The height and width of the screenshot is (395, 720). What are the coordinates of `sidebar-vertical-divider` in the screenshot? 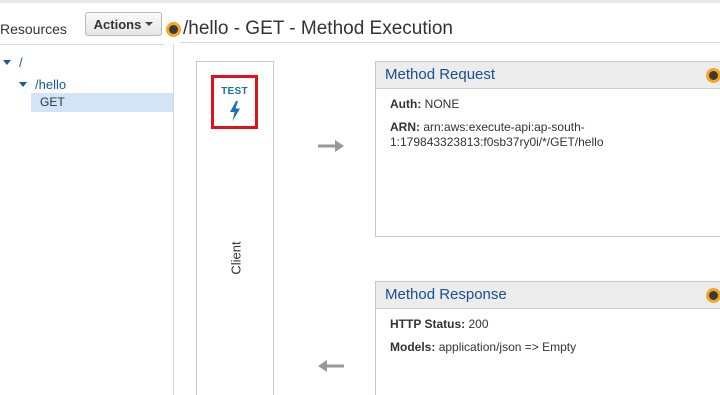 It's located at (173, 219).